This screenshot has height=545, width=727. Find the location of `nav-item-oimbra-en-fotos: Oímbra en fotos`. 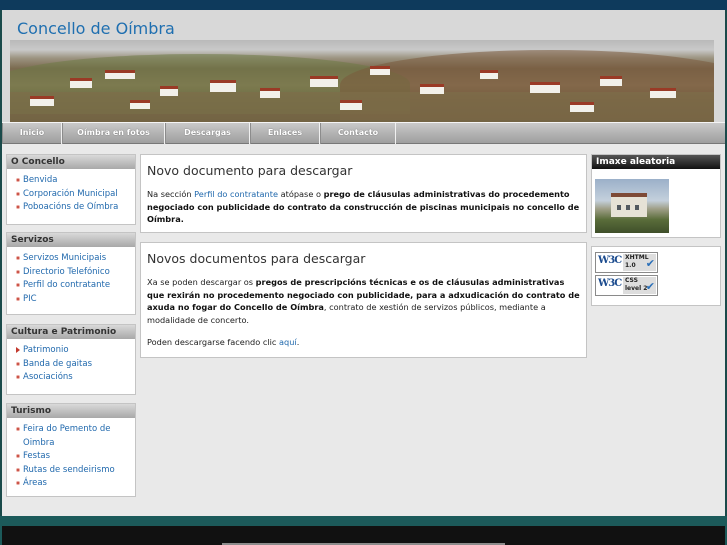

nav-item-oimbra-en-fotos: Oímbra en fotos is located at coordinates (113, 133).